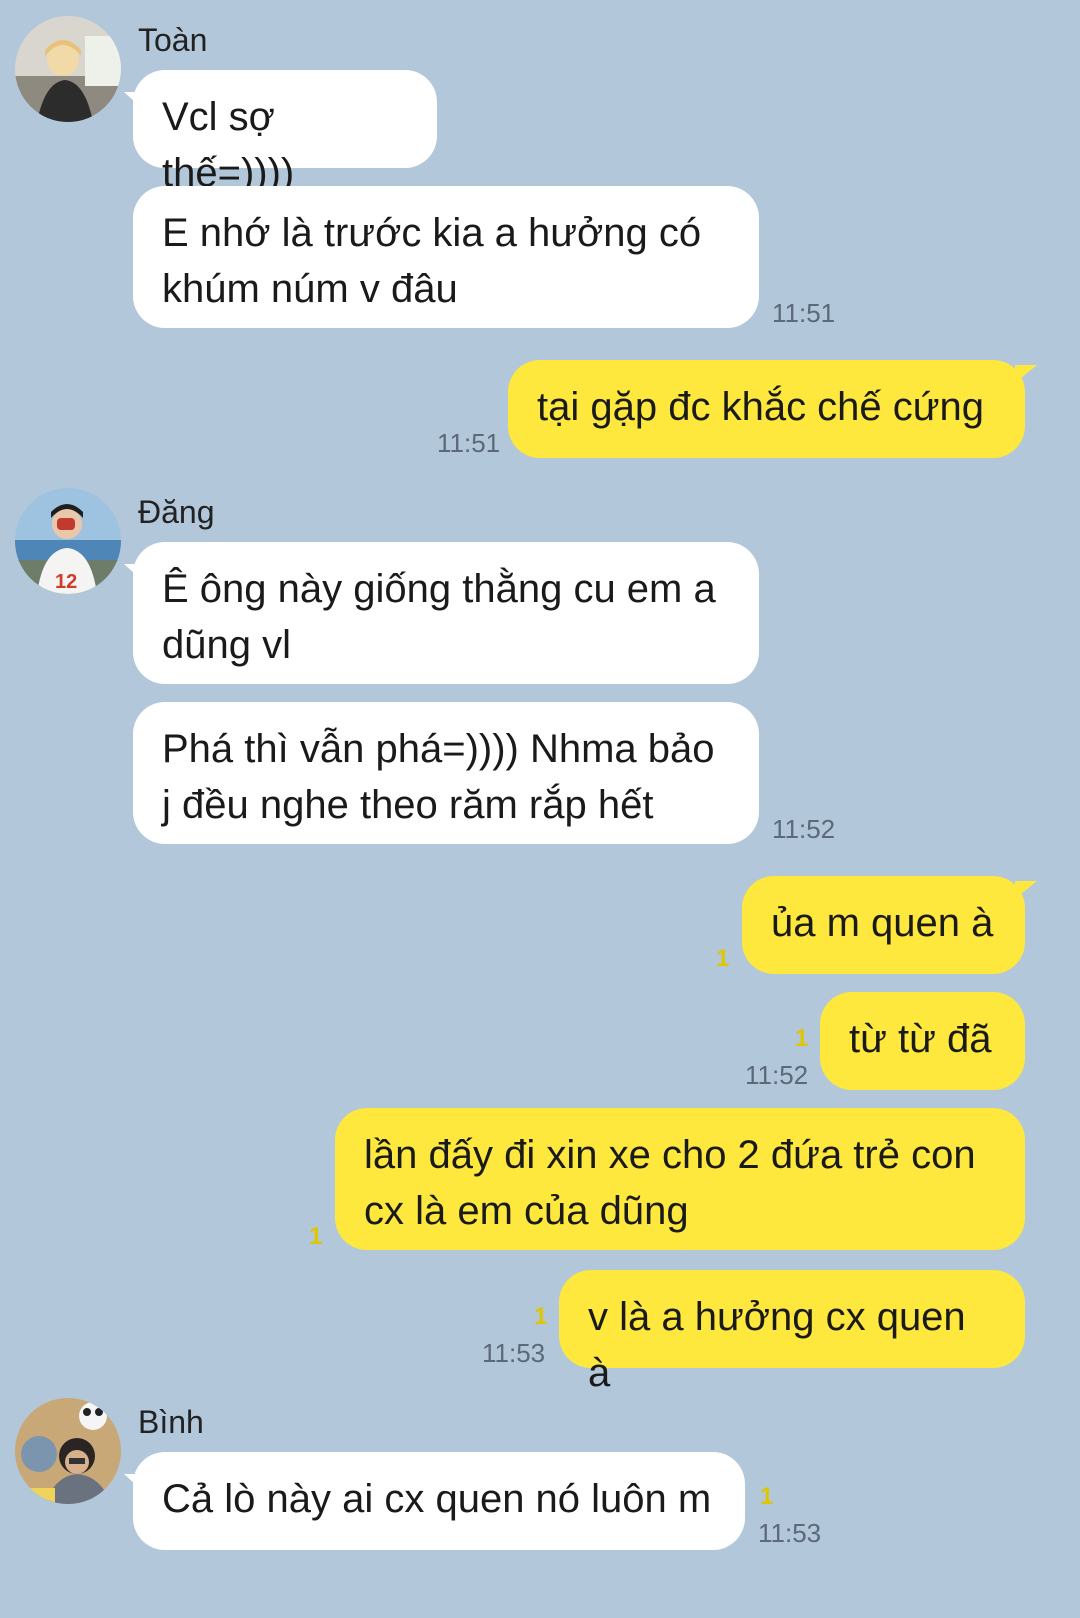 This screenshot has width=1080, height=1618. Describe the element at coordinates (171, 1422) in the screenshot. I see `sender-name: Bình` at that location.